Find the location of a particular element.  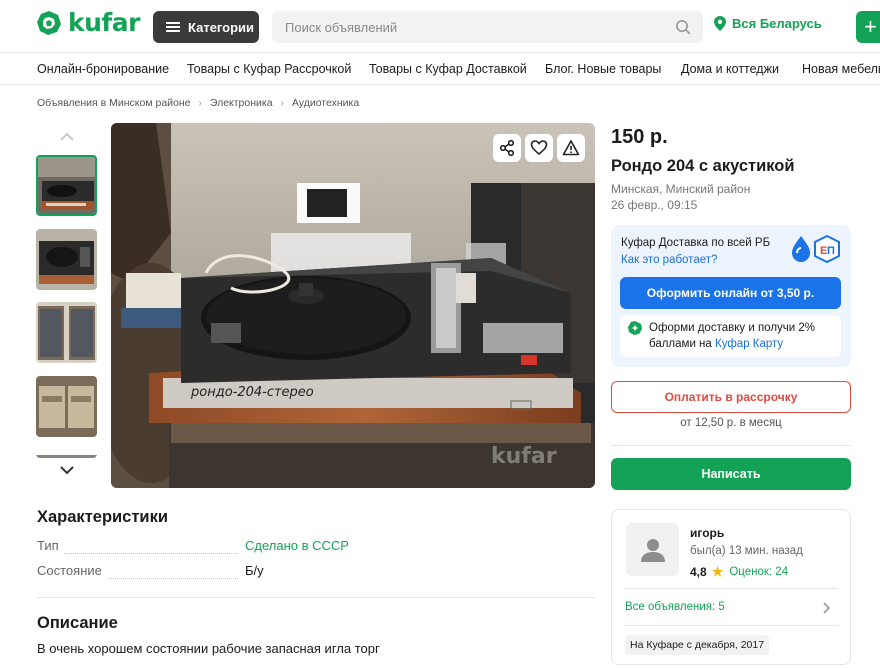

watermark: kufar is located at coordinates (524, 456).